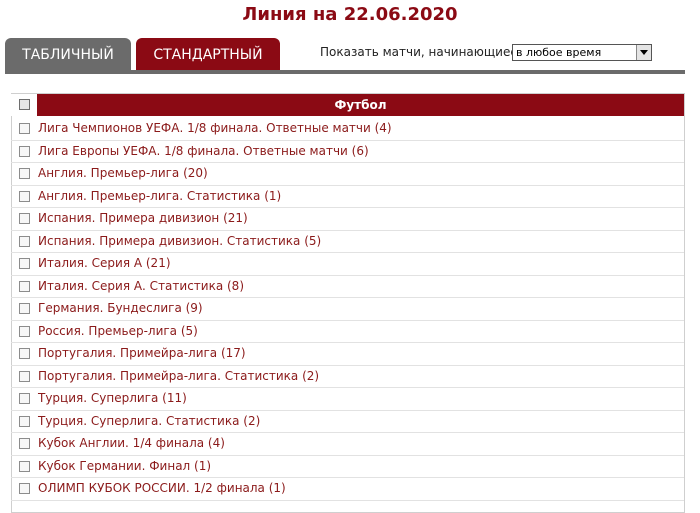 The width and height of the screenshot is (700, 513). Describe the element at coordinates (347, 422) in the screenshot. I see `league-row: Турция. Суперлига. Статистика (2)` at that location.